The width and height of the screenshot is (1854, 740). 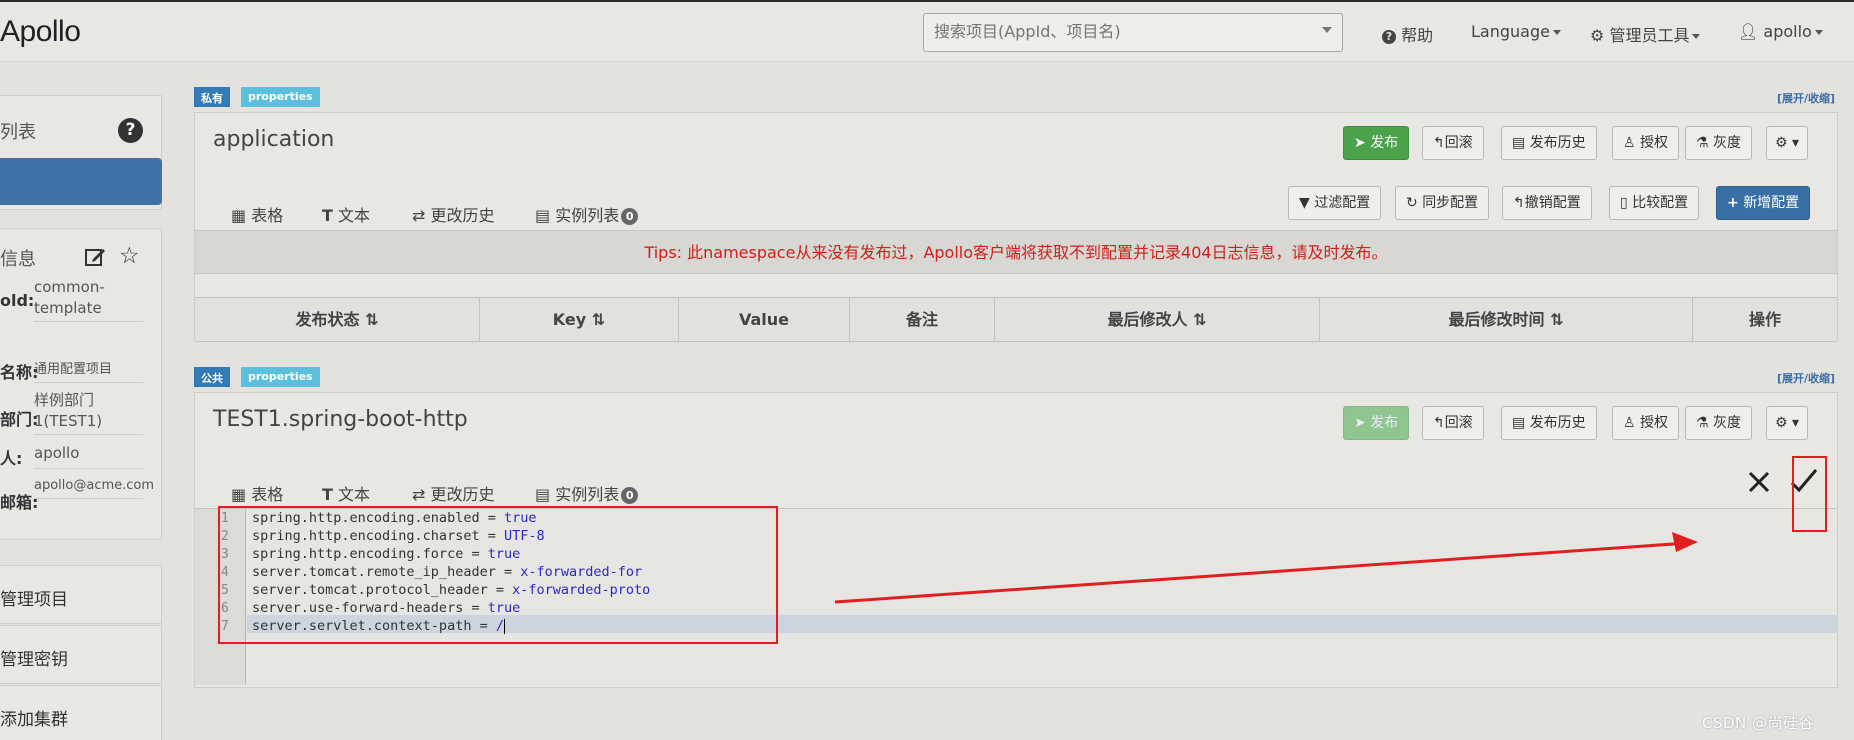 I want to click on col-key: Key ⇅, so click(x=579, y=320).